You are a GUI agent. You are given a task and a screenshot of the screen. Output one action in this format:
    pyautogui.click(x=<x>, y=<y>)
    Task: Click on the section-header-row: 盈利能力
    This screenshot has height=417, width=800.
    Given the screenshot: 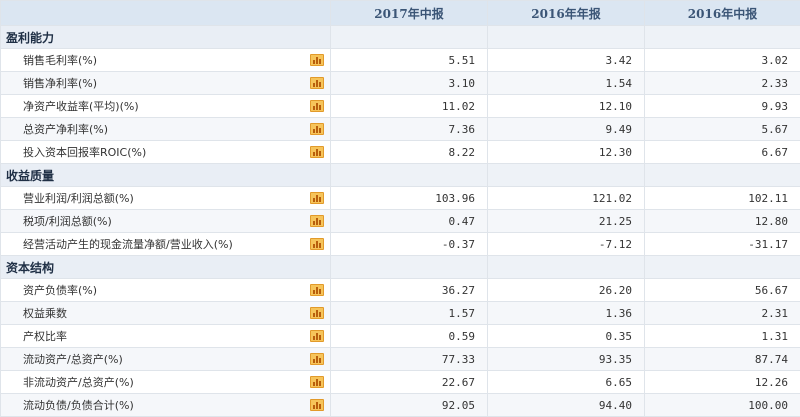 What is the action you would take?
    pyautogui.click(x=400, y=37)
    